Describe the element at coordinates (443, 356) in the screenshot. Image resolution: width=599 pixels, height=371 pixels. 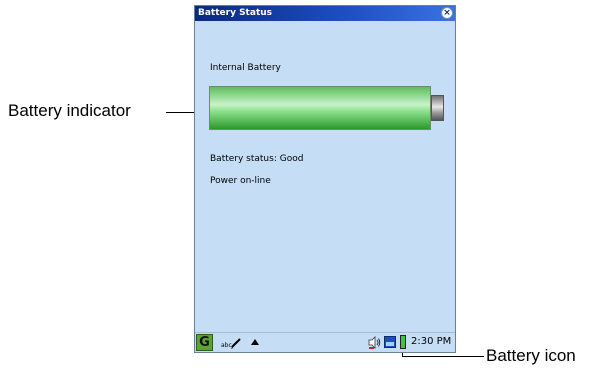
I see `battery-icon-leader-h` at that location.